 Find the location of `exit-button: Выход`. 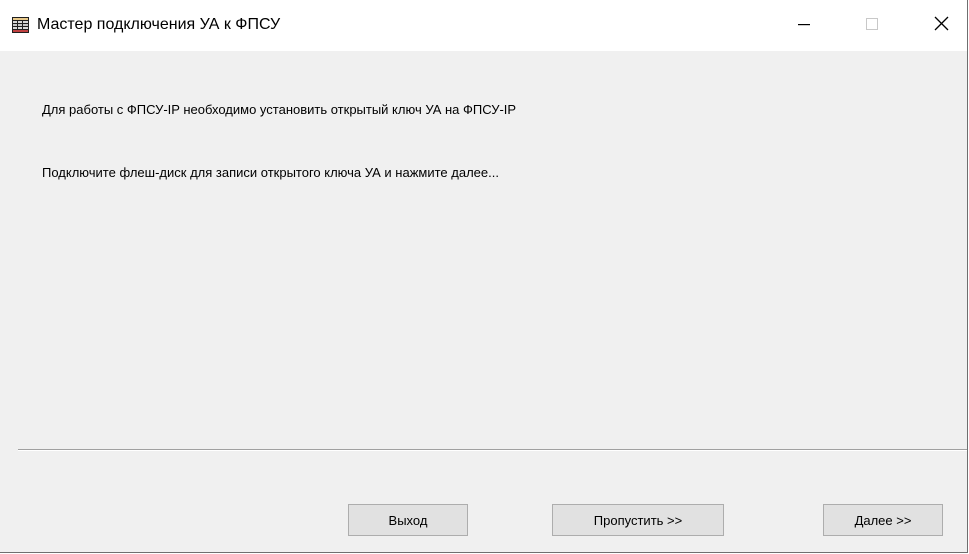

exit-button: Выход is located at coordinates (408, 520).